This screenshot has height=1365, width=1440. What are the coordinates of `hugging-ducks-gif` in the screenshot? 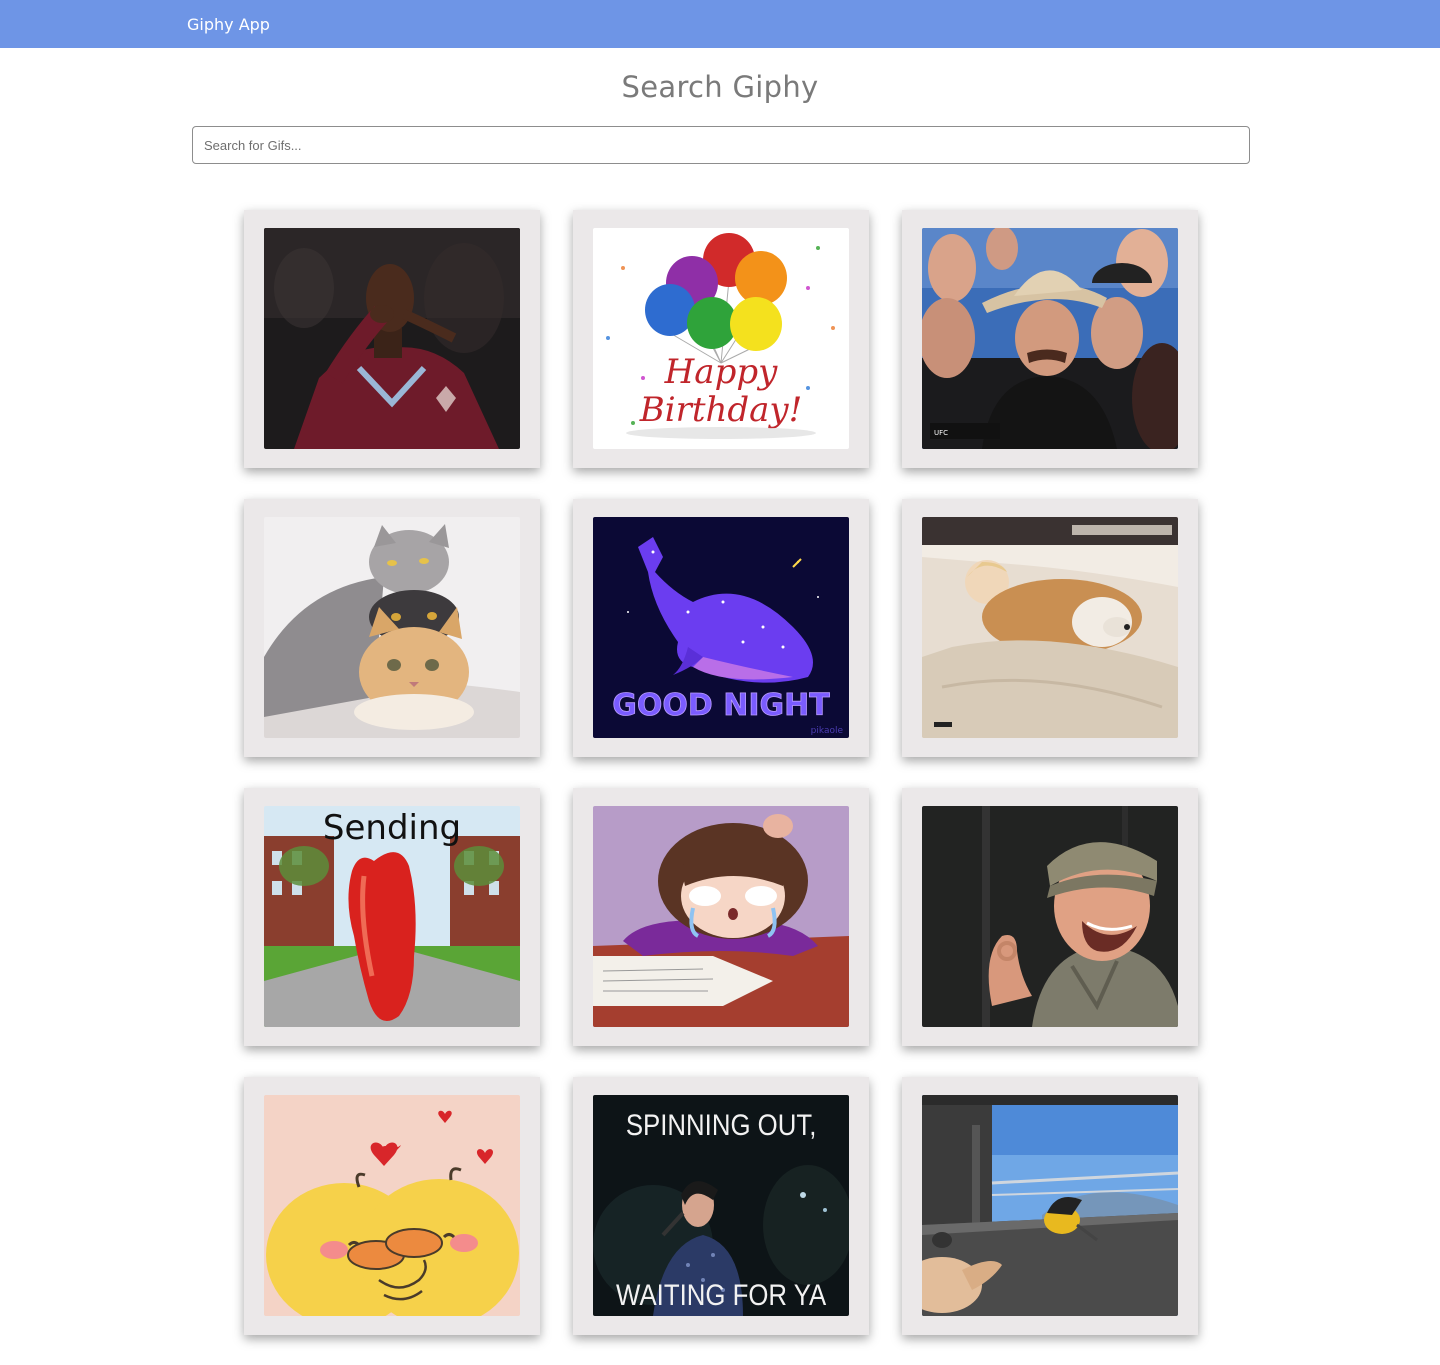 It's located at (392, 1205).